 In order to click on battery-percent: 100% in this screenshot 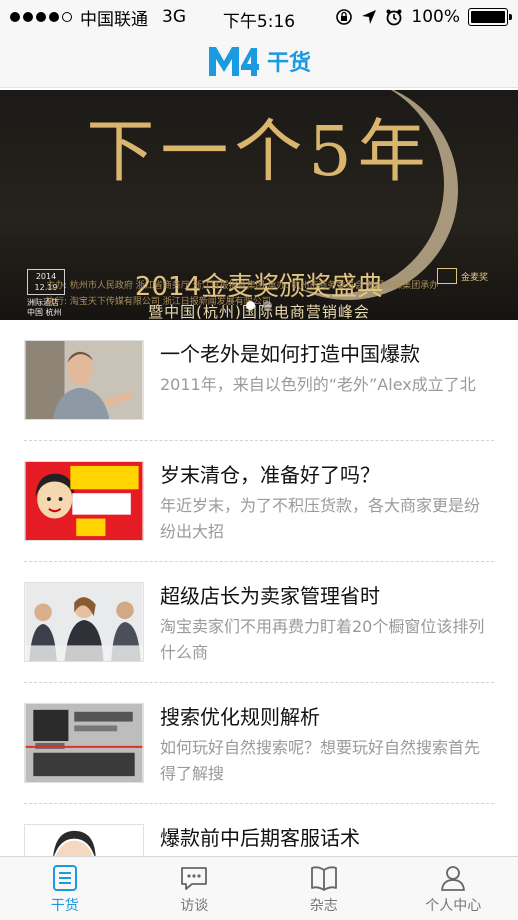, I will do `click(435, 17)`.